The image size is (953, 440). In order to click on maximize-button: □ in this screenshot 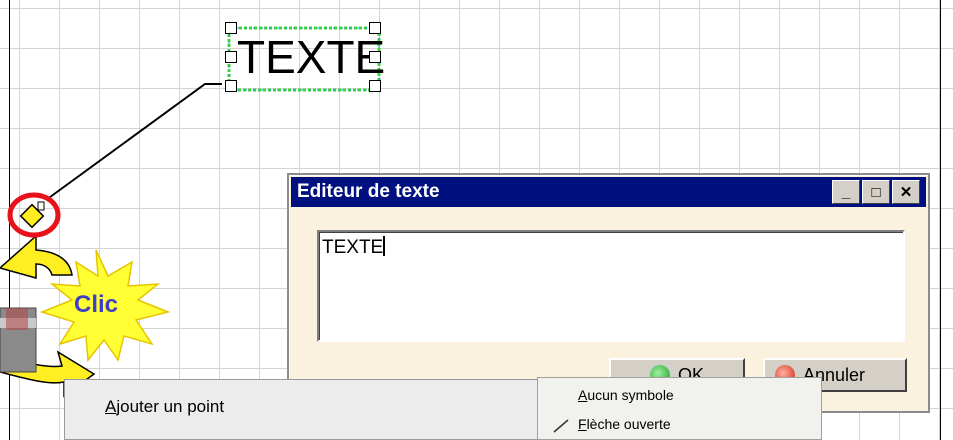, I will do `click(876, 192)`.